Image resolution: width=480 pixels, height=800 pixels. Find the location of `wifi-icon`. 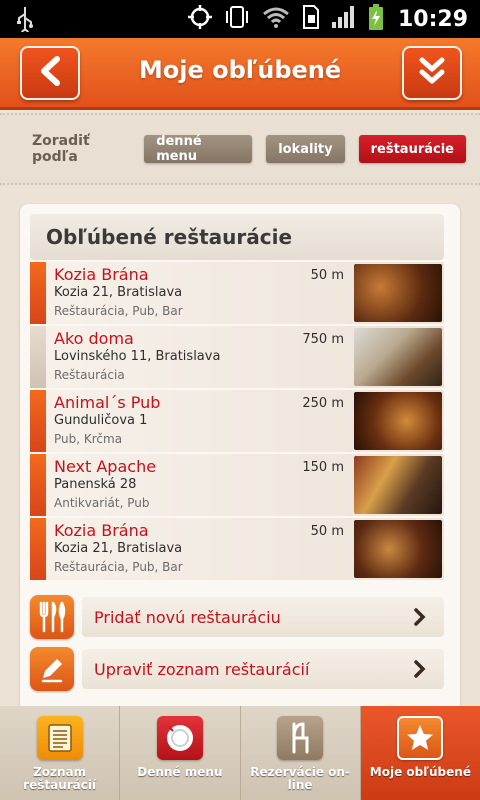

wifi-icon is located at coordinates (276, 19).